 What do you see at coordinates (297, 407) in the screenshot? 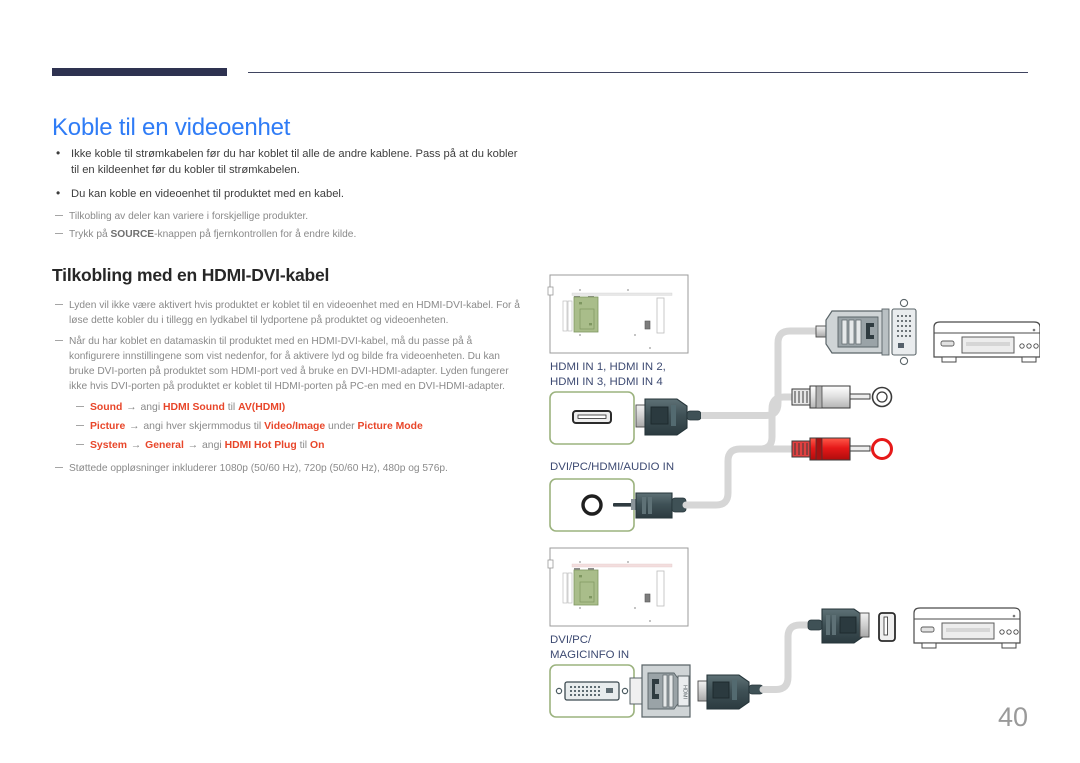
I see `setting-path-row: Sound → angi HDMI Sound til AV(HDMI)` at bounding box center [297, 407].